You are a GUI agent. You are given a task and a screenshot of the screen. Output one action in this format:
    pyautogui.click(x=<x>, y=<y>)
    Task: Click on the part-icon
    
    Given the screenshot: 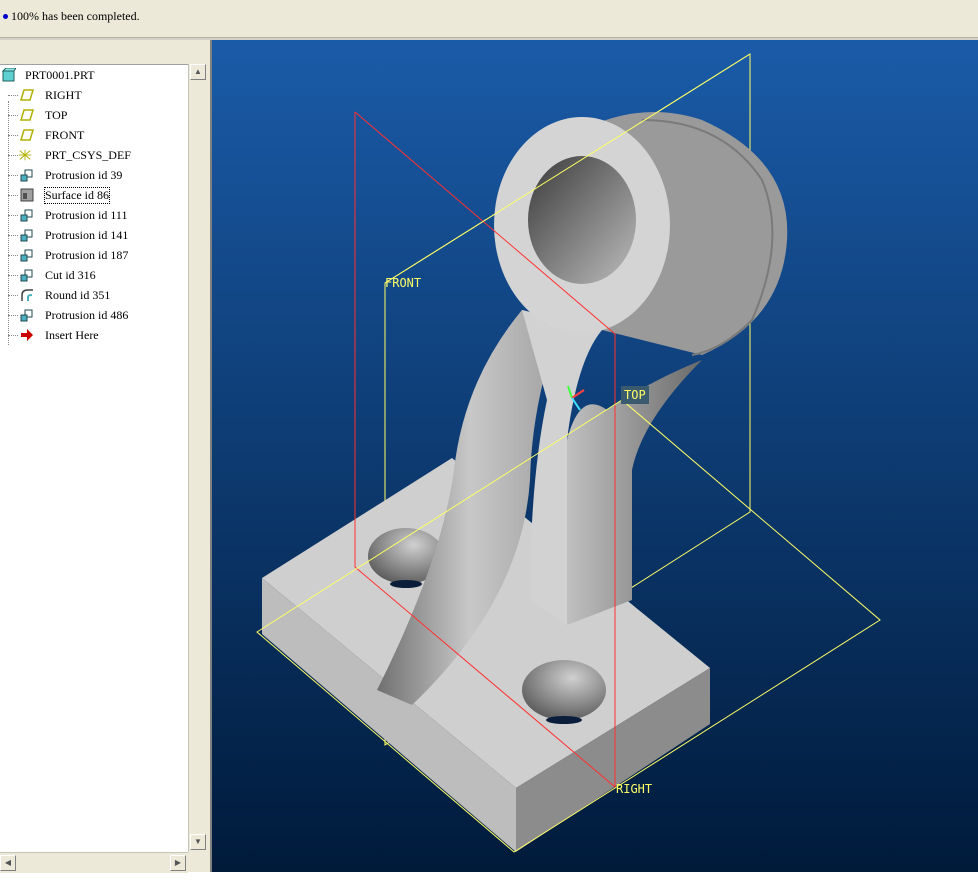 What is the action you would take?
    pyautogui.click(x=9, y=75)
    